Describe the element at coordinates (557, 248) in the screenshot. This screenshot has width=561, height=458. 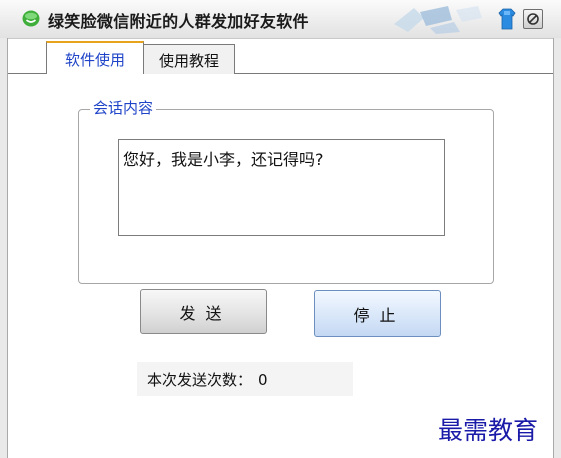
I see `window-frame-right` at that location.